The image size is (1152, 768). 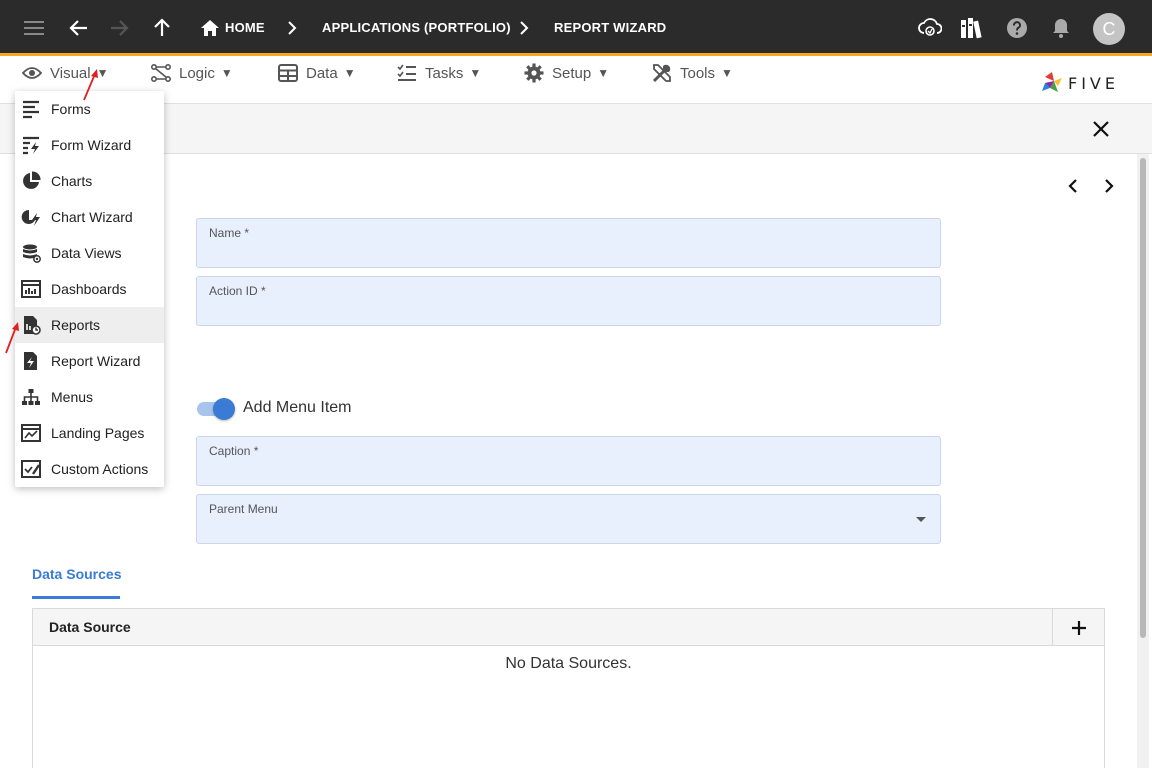 I want to click on parent-menu-label: Parent Menu, so click(x=243, y=509).